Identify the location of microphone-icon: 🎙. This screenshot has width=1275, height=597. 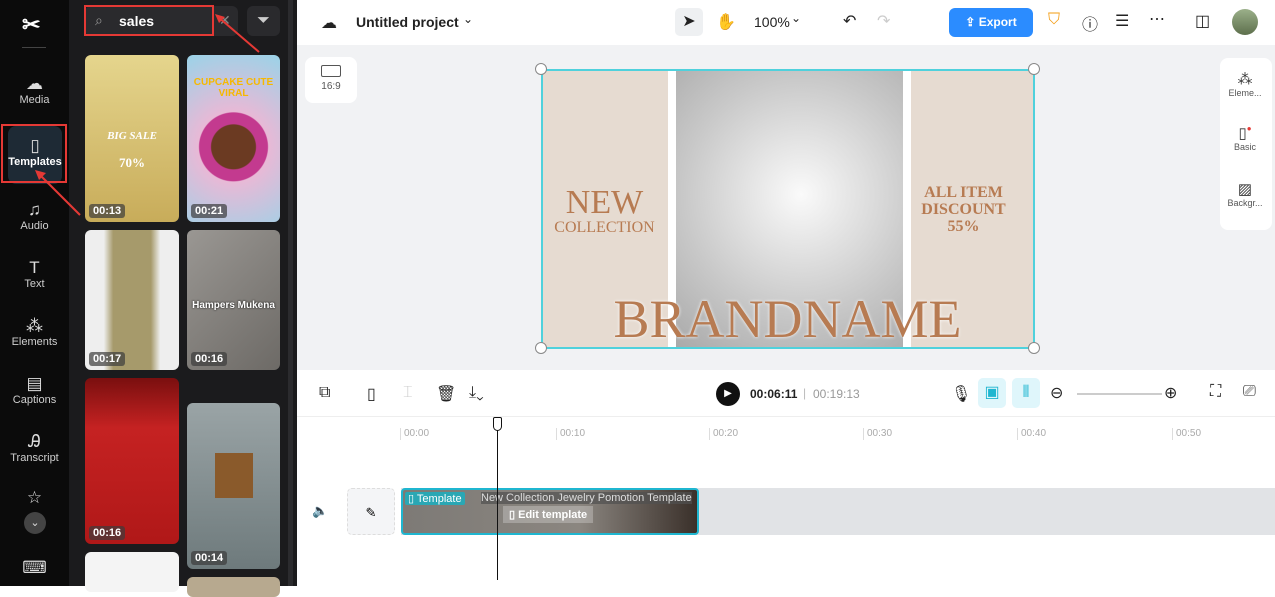
(961, 394).